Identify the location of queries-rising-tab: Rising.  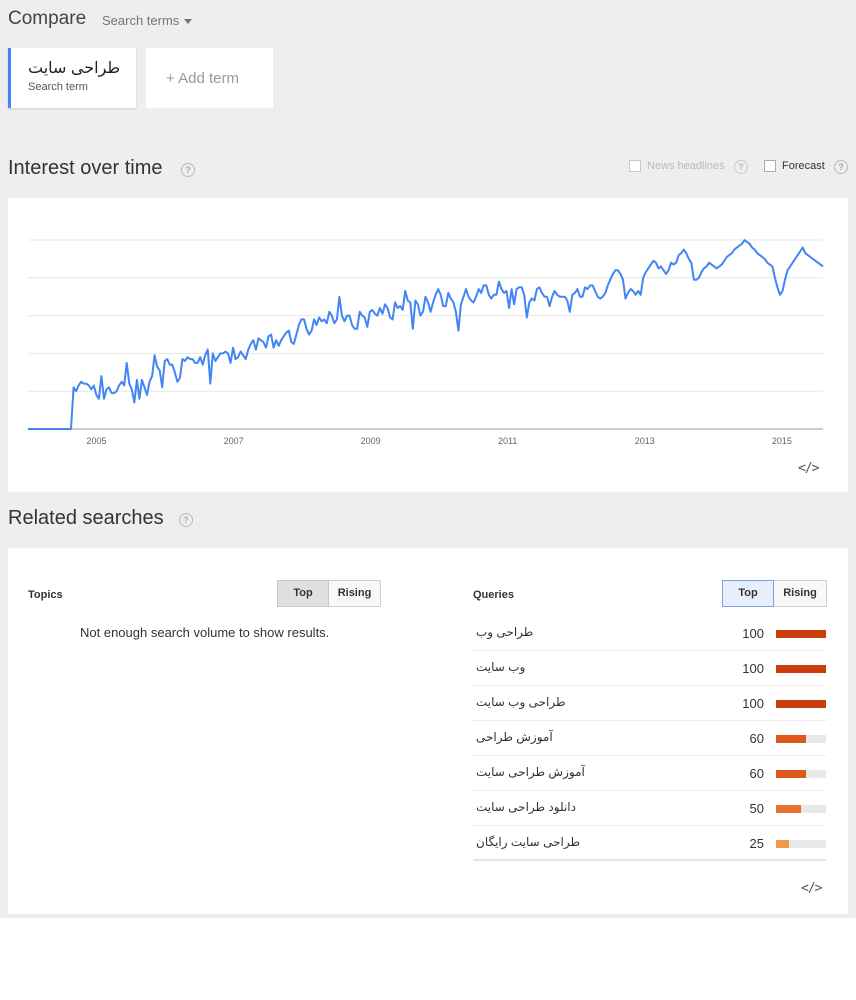
(800, 593).